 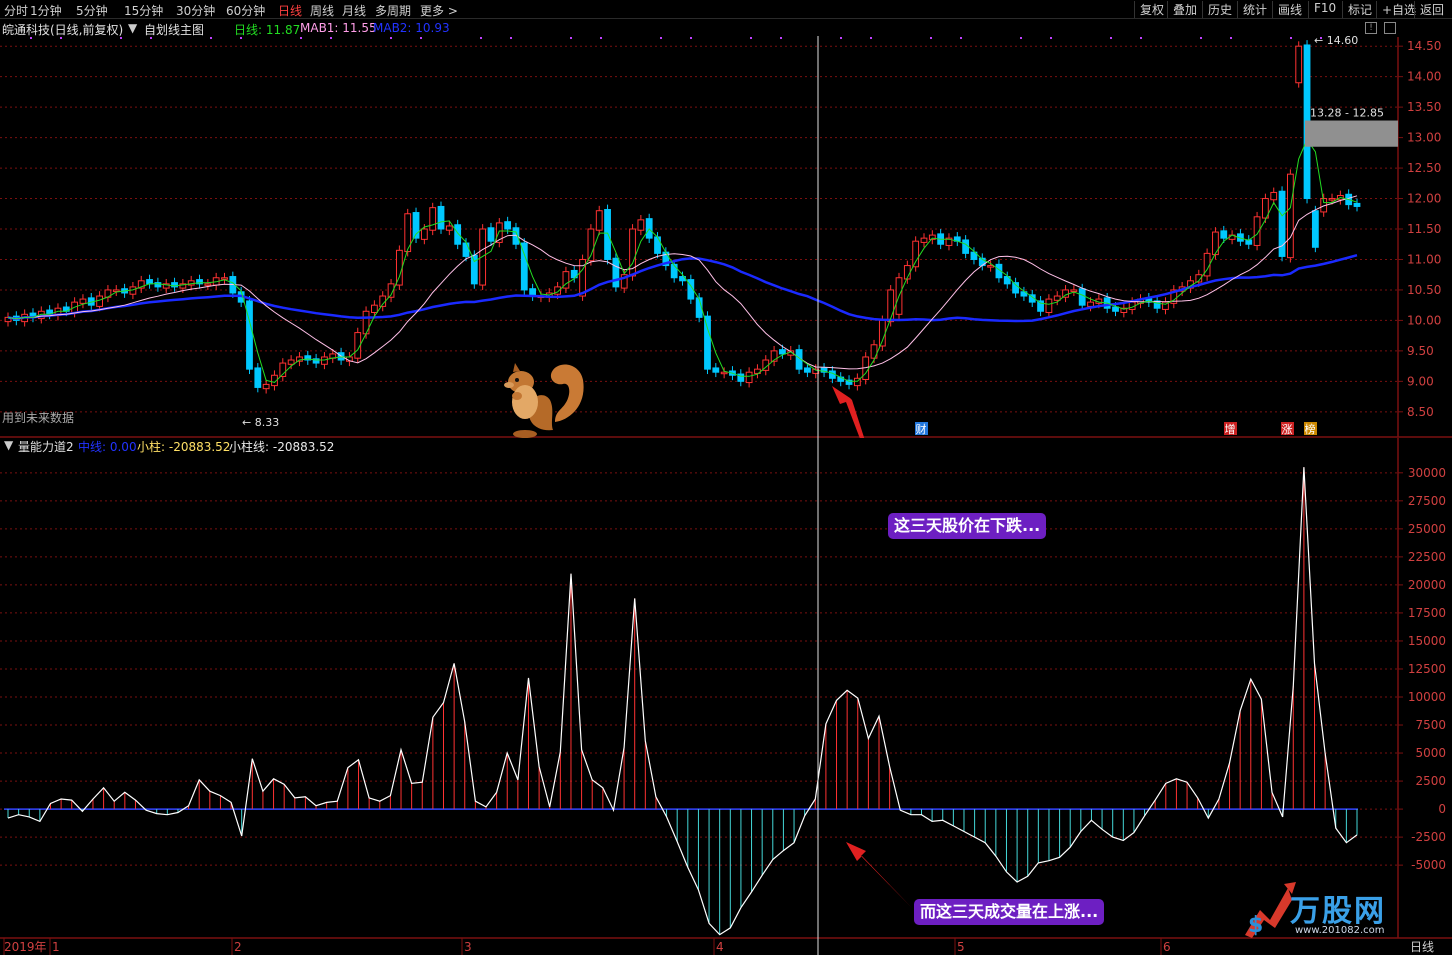 I want to click on indicator-axis-label: 2500, so click(x=1430, y=781).